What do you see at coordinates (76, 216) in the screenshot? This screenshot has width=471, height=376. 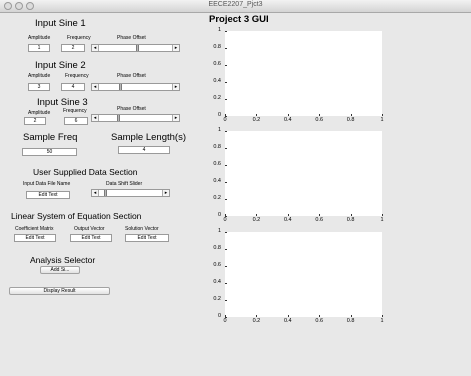 I see `linear-system-heading: Linear System of Equation Section` at bounding box center [76, 216].